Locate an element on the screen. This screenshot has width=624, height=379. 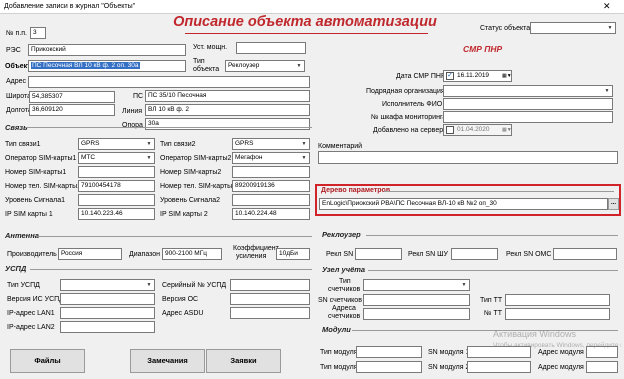
antenna-range-field: 900-2100 МГц is located at coordinates (192, 254).